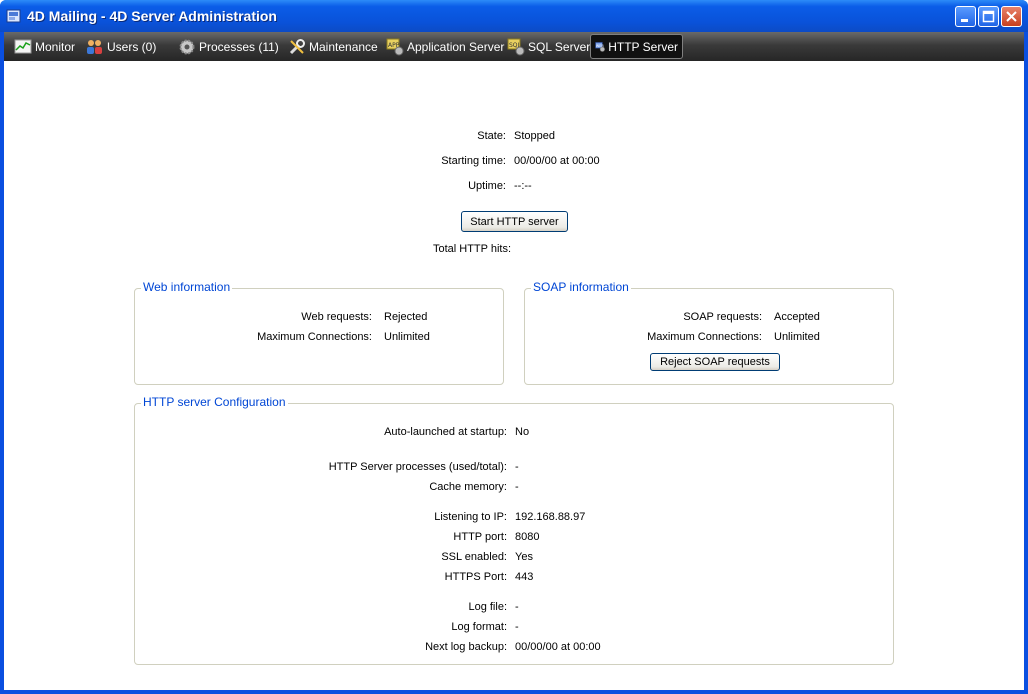 This screenshot has height=694, width=1028. I want to click on tab-label: Maintenance, so click(343, 46).